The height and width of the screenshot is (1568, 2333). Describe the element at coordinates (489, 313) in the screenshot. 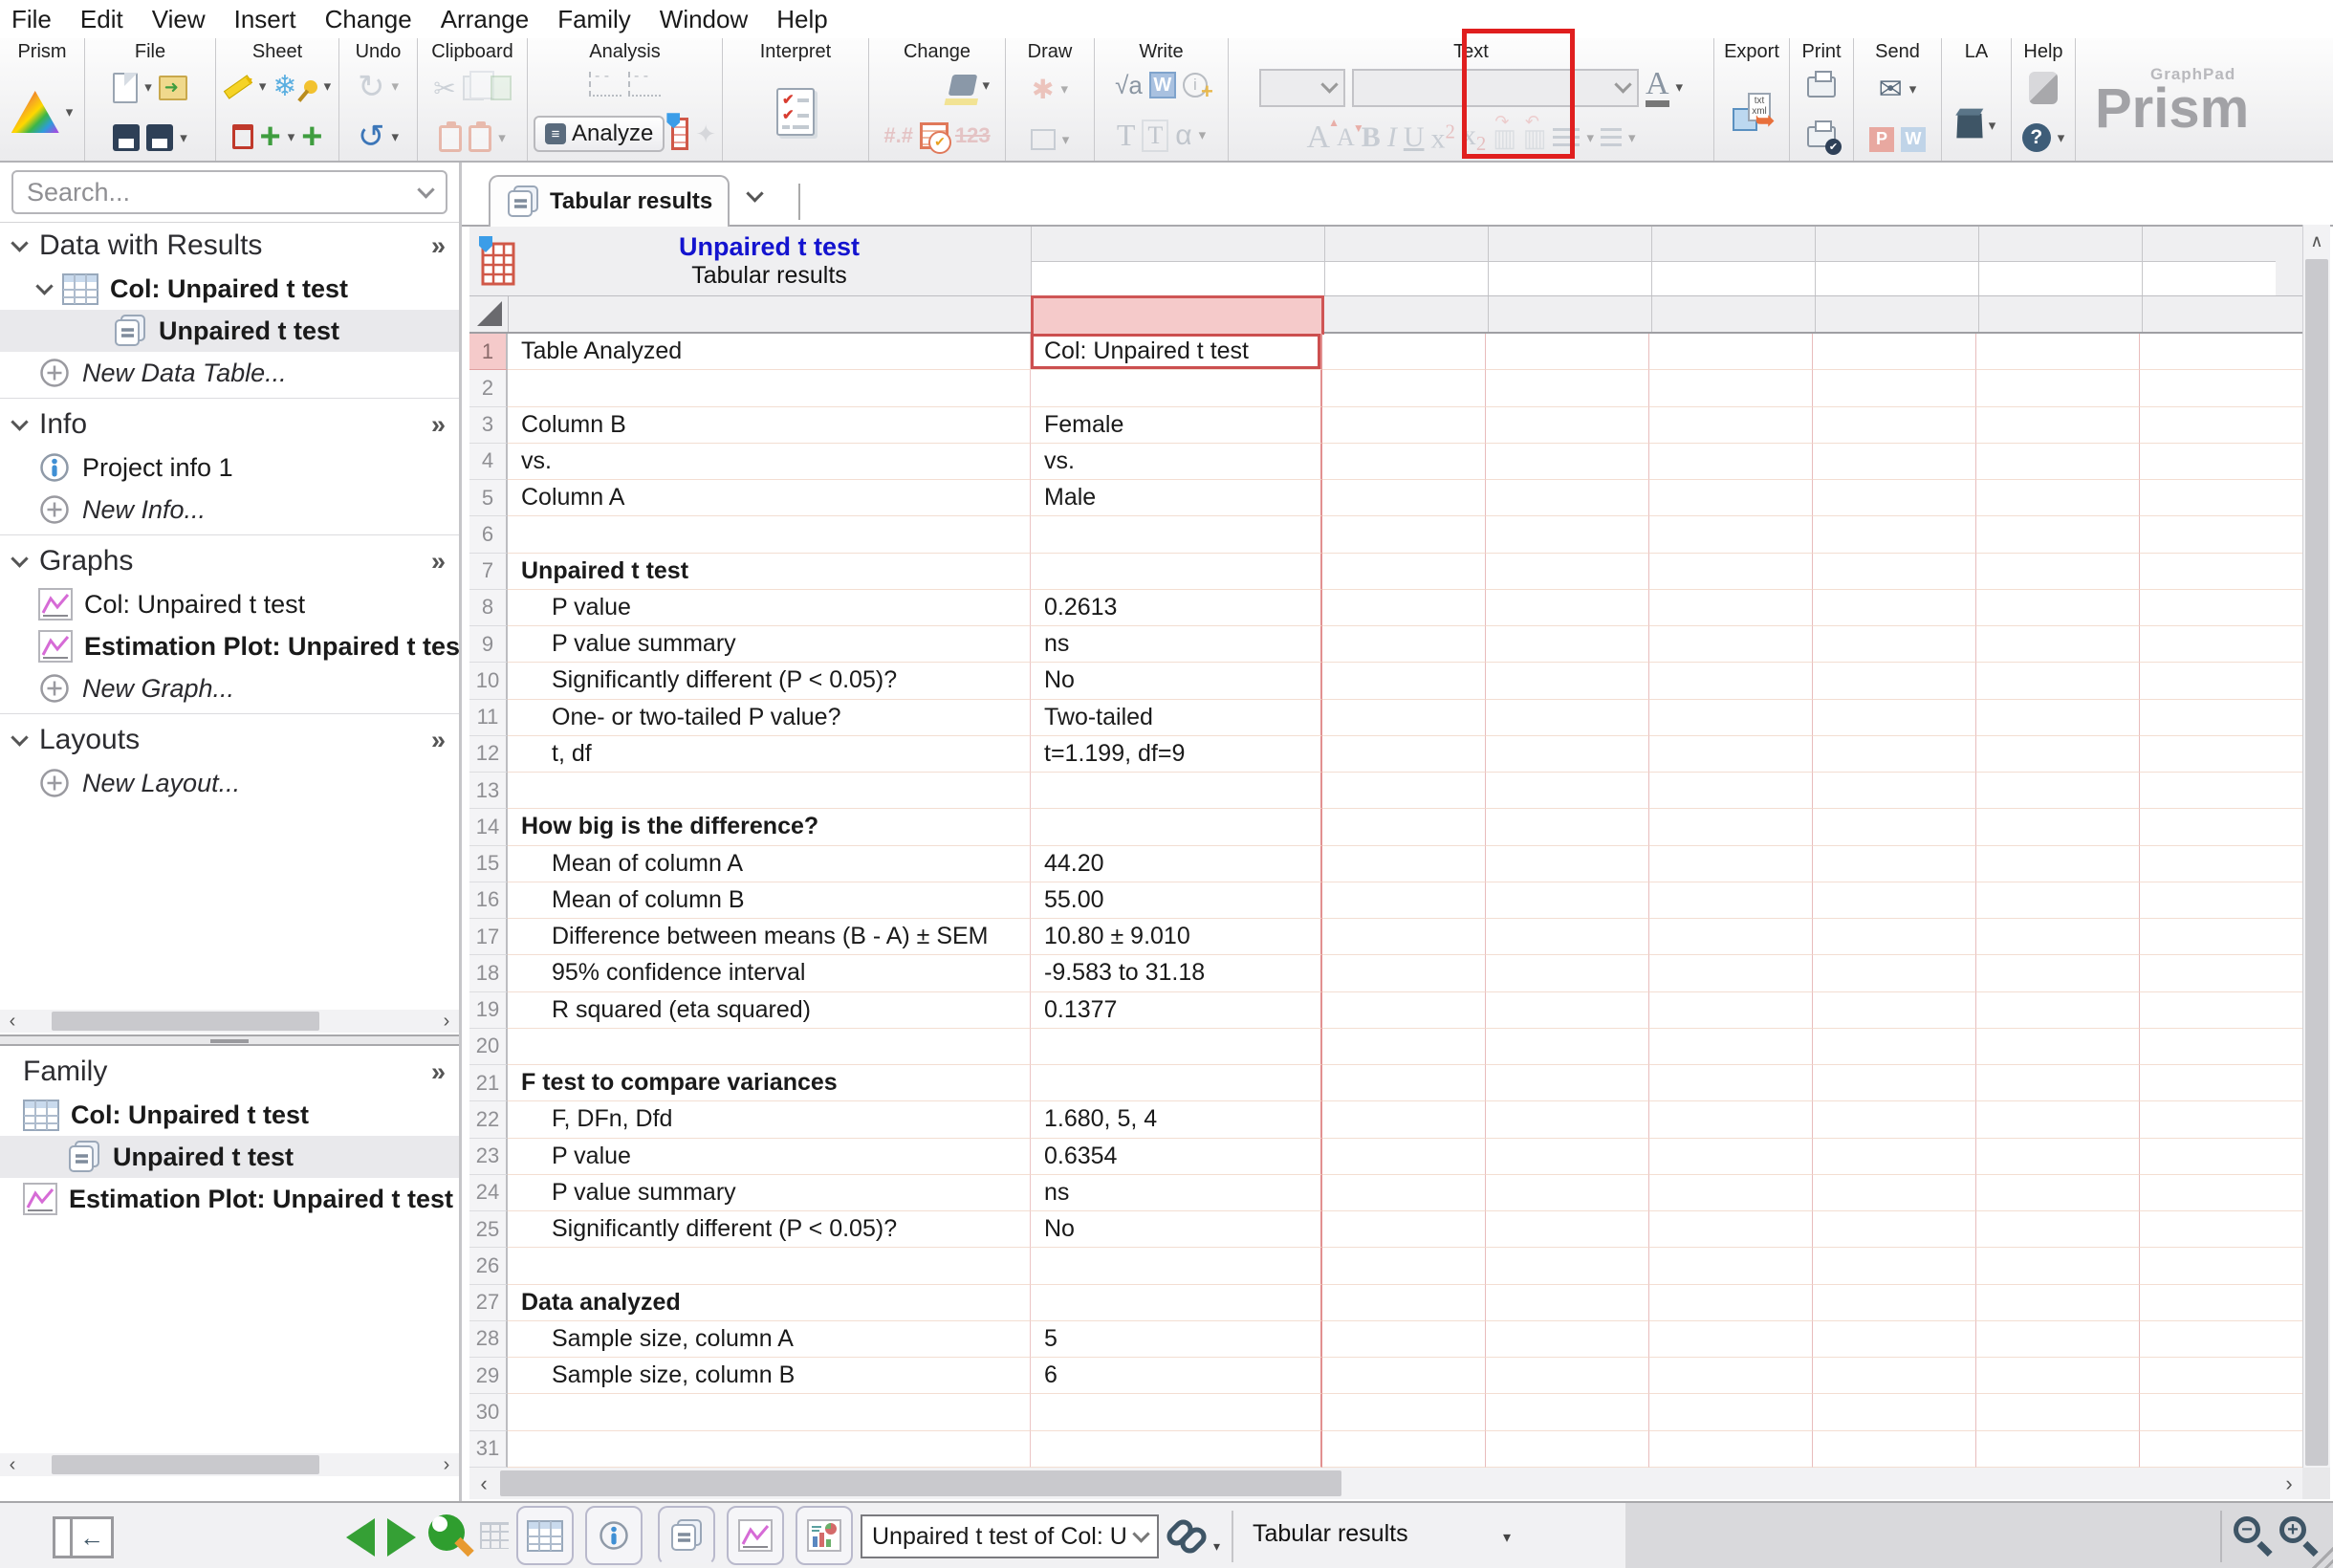

I see `select-all-corner-icon` at that location.